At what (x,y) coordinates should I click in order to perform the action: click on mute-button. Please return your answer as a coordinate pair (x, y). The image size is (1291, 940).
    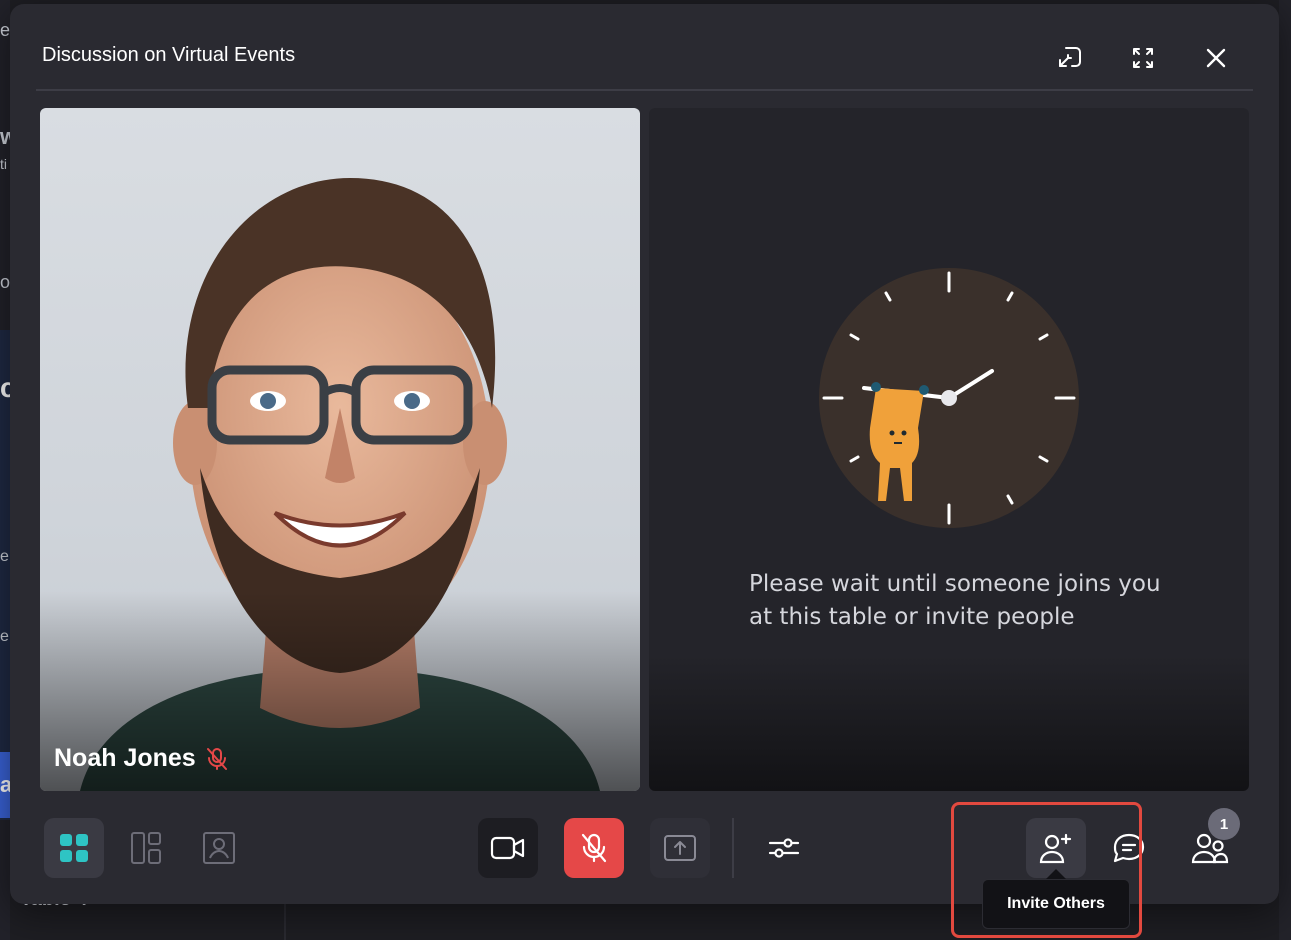
    Looking at the image, I should click on (594, 848).